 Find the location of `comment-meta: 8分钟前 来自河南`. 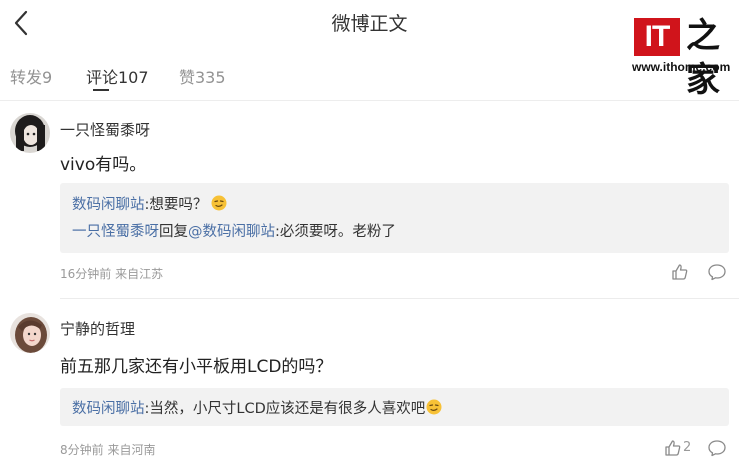

comment-meta: 8分钟前 来自河南 is located at coordinates (108, 450).